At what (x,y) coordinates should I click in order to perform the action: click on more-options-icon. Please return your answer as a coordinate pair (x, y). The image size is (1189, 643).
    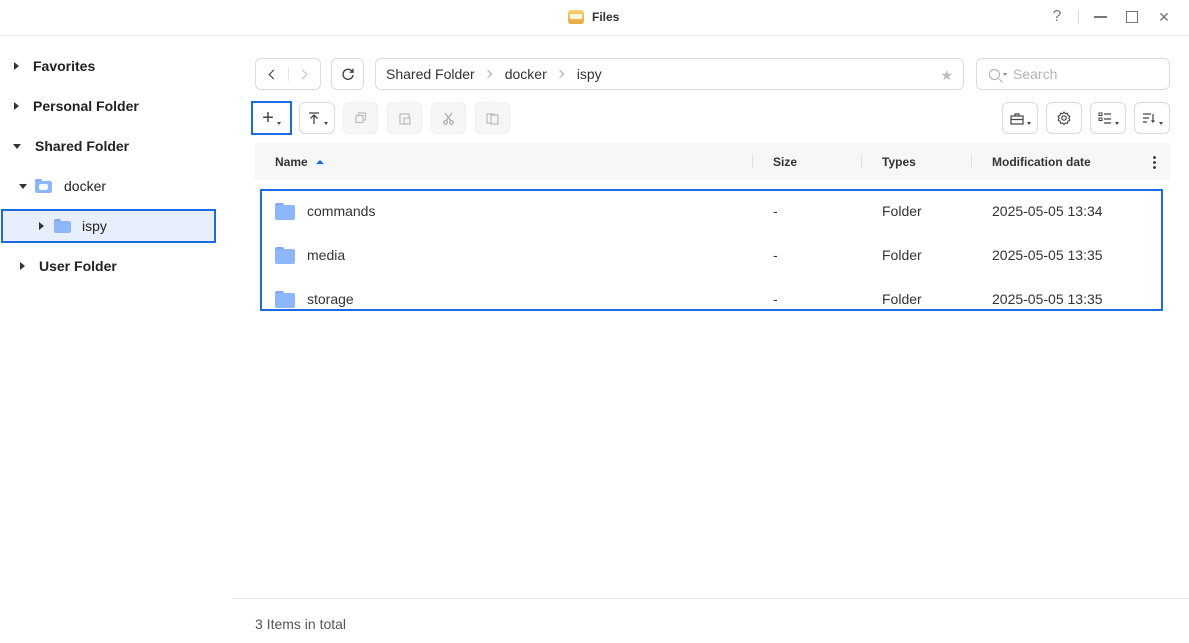
    Looking at the image, I should click on (1154, 162).